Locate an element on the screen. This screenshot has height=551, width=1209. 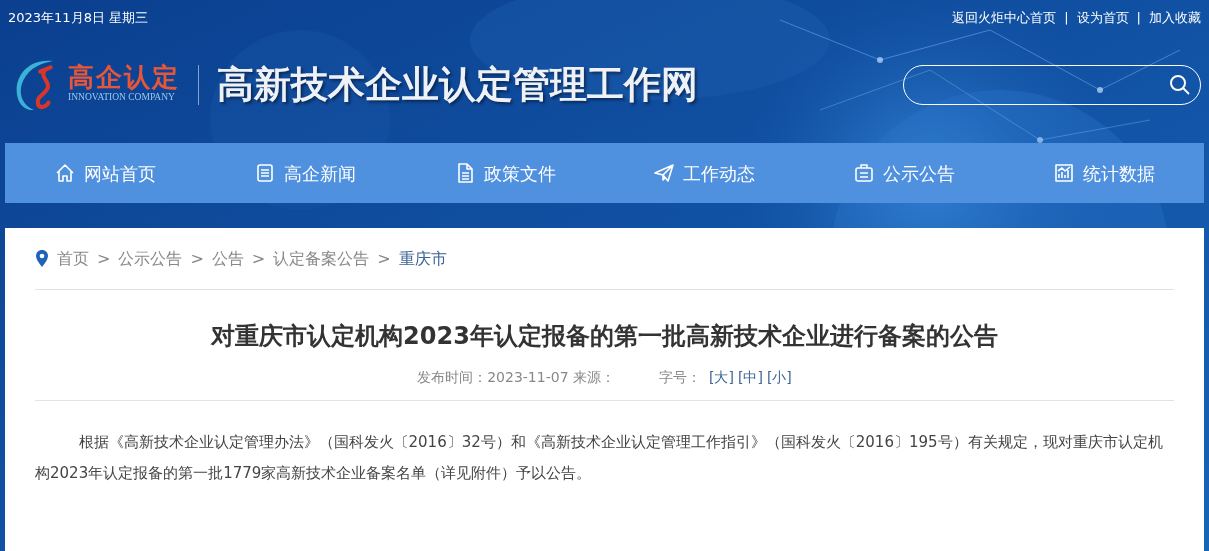
nav-link: 高企新闻 is located at coordinates (304, 173).